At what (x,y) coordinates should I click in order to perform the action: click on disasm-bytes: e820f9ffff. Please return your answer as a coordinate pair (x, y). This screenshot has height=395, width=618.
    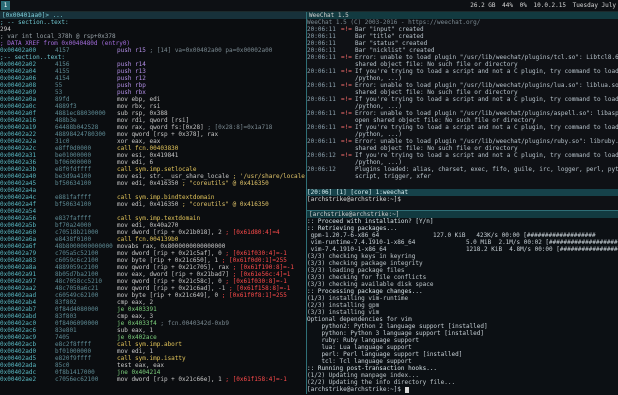
    Looking at the image, I should click on (73, 358).